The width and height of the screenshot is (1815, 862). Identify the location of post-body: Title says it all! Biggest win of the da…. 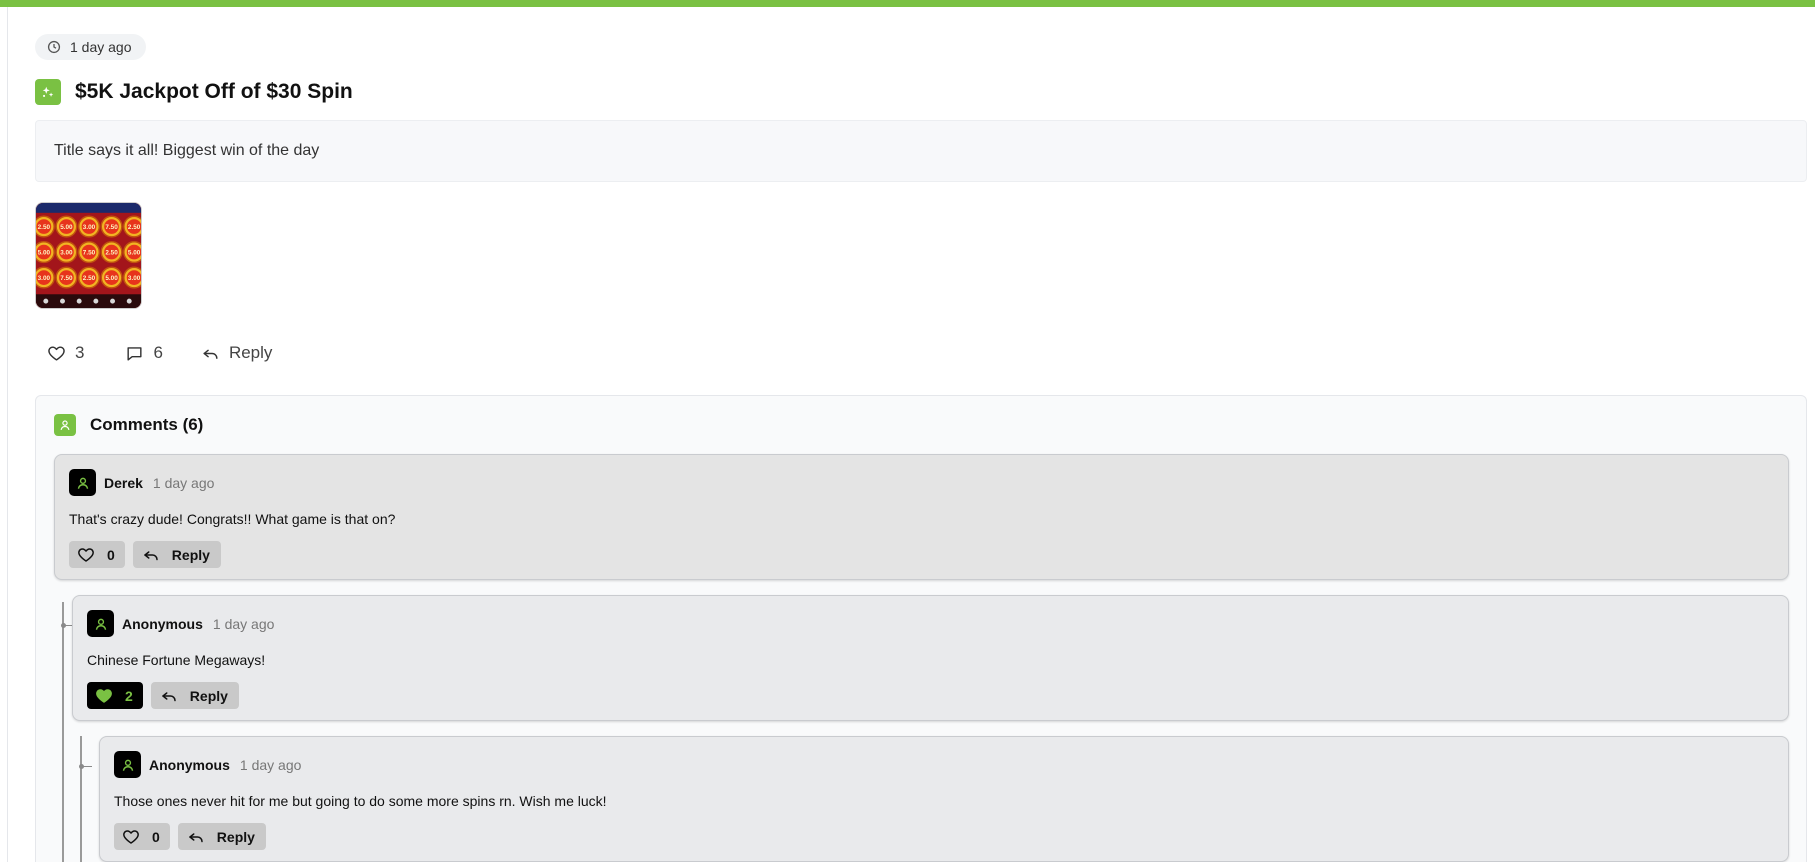
(921, 151).